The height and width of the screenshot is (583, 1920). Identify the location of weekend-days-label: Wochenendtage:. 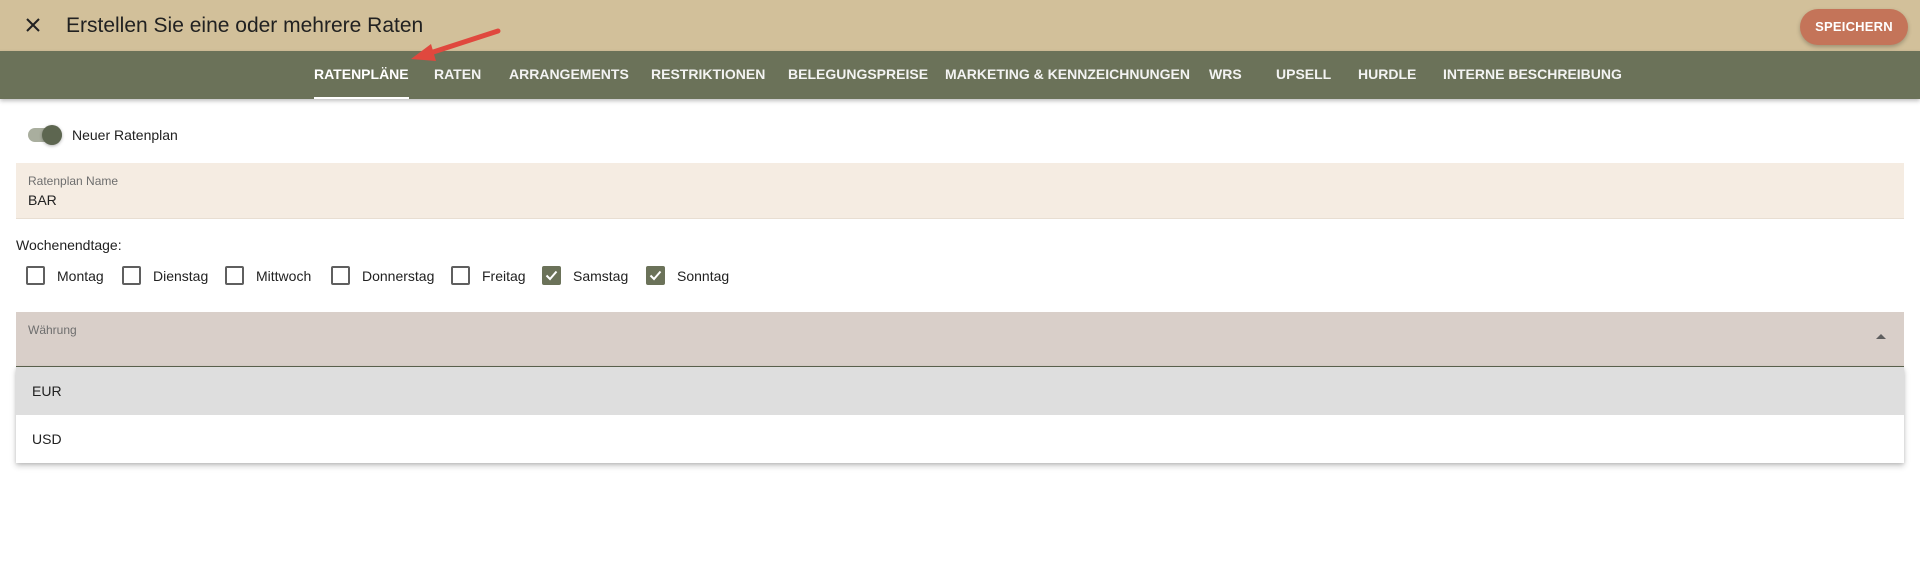
(69, 245).